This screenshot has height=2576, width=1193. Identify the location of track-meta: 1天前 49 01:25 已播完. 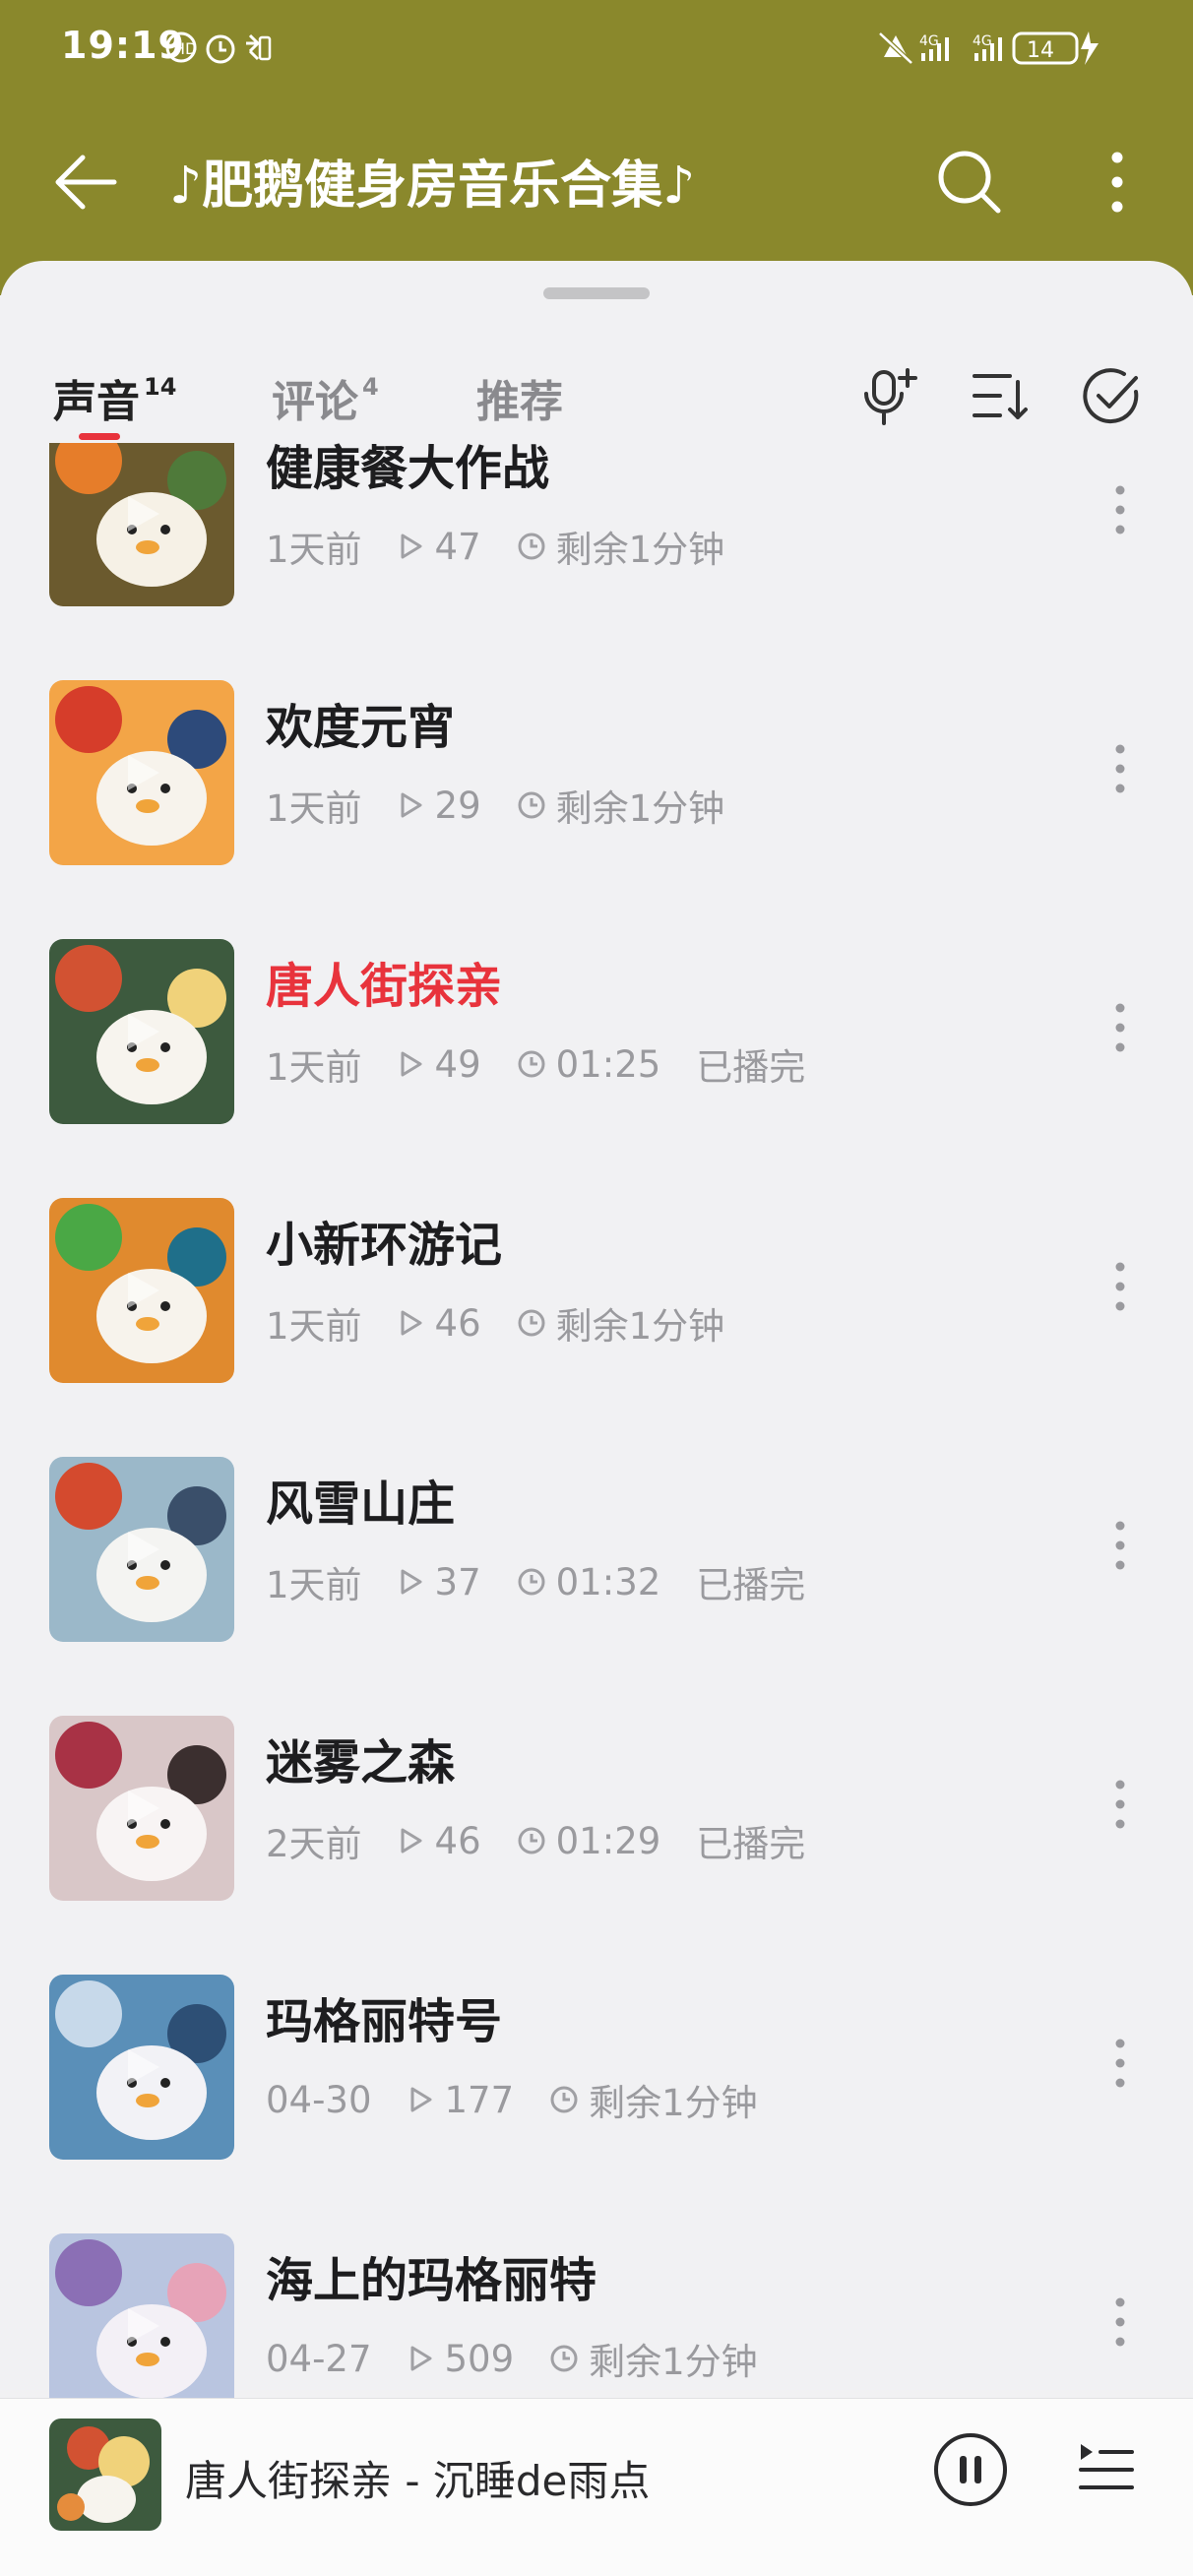
(553, 1064).